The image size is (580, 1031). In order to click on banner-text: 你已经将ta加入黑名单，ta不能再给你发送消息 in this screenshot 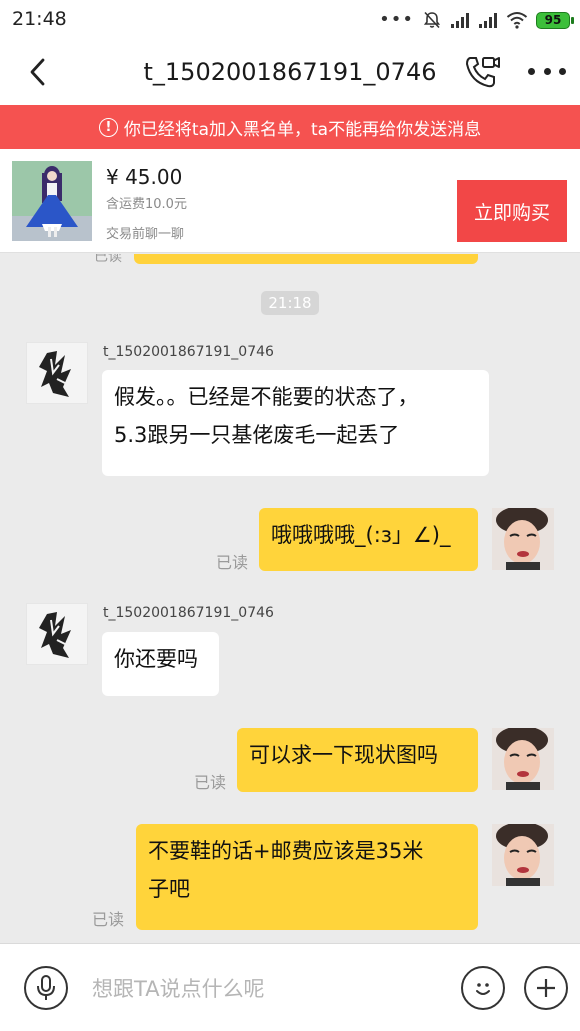, I will do `click(302, 129)`.